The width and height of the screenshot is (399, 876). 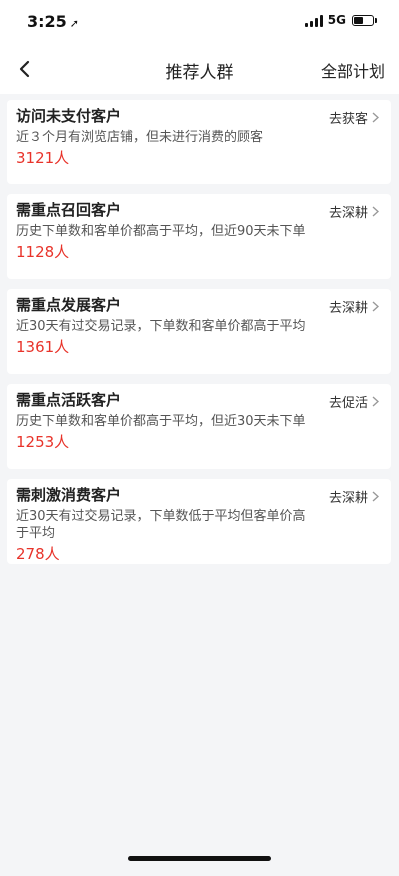 What do you see at coordinates (348, 119) in the screenshot?
I see `card-action-label: 去获客` at bounding box center [348, 119].